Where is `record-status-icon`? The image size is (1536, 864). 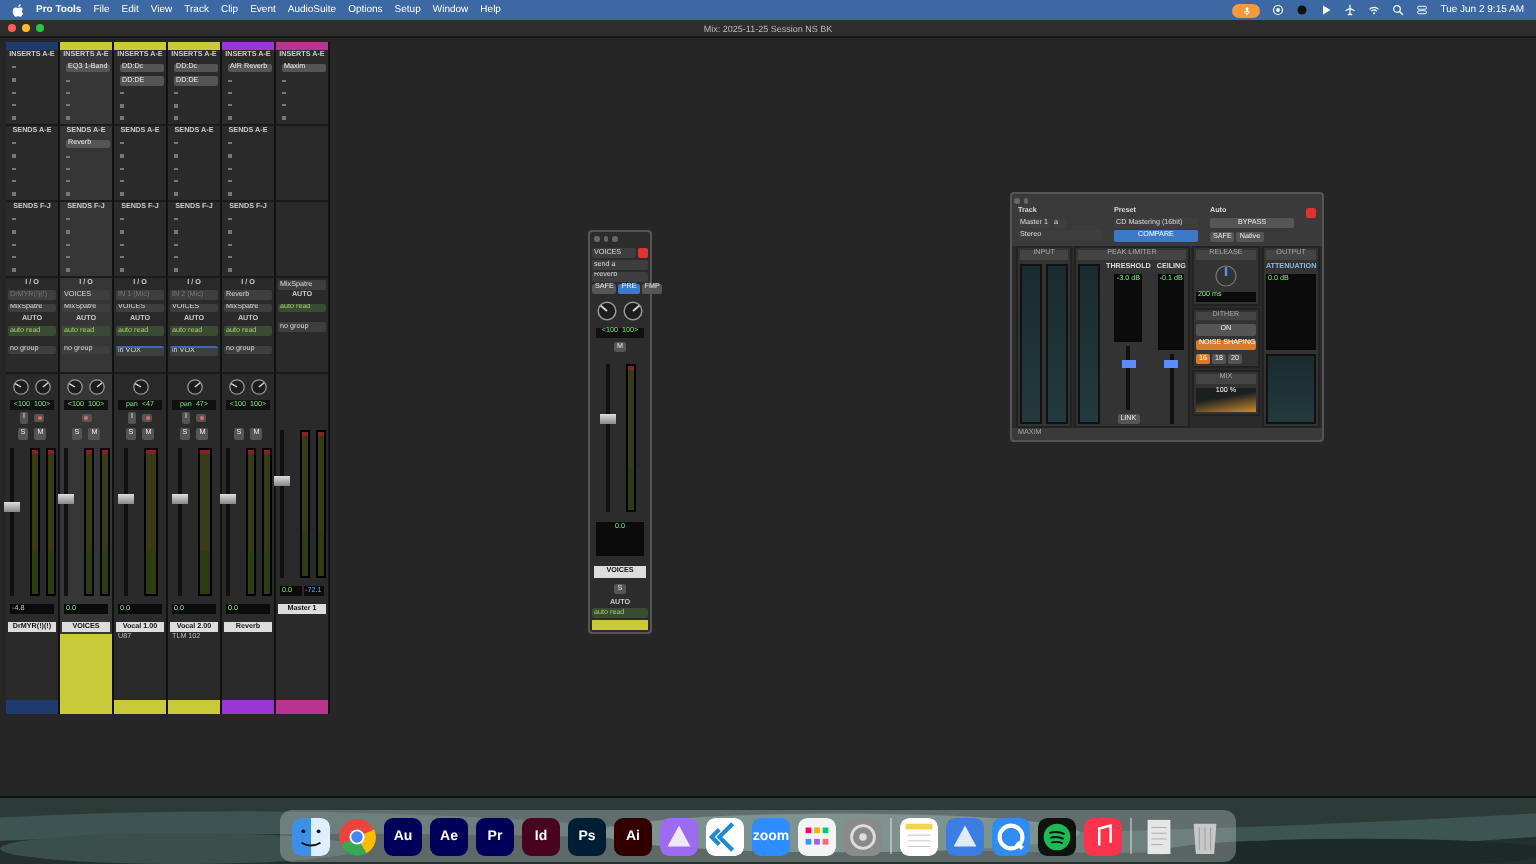
record-status-icon is located at coordinates (1278, 10).